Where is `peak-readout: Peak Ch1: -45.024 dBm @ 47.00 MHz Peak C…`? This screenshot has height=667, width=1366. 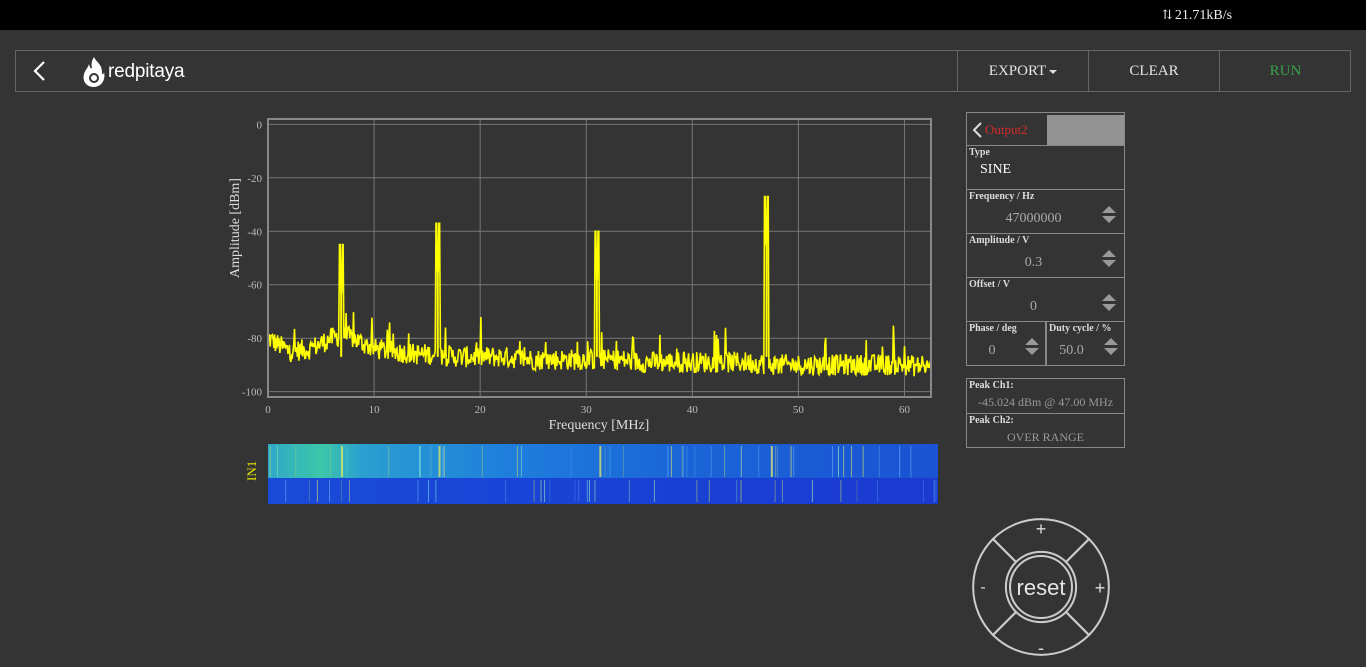
peak-readout: Peak Ch1: -45.024 dBm @ 47.00 MHz Peak C… is located at coordinates (1045, 413).